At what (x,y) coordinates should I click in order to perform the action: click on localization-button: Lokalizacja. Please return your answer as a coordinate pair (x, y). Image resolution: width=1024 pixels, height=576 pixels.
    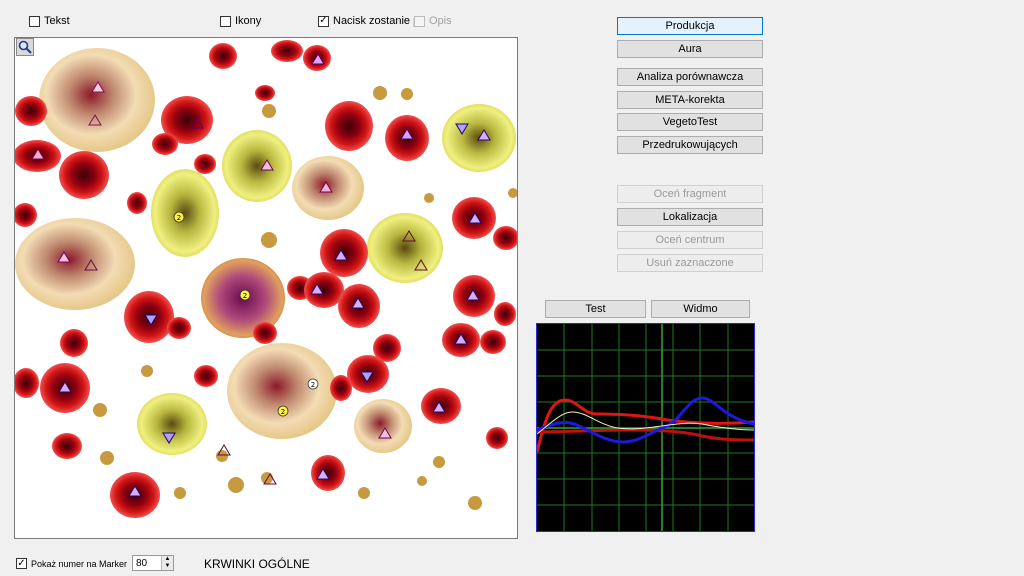
    Looking at the image, I should click on (690, 217).